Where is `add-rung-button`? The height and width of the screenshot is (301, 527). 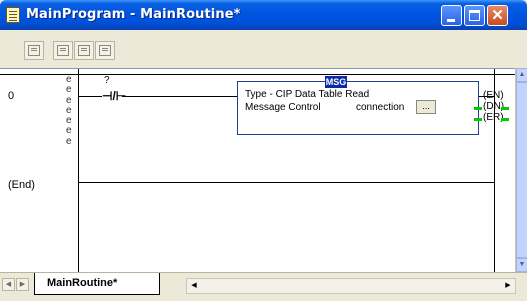 add-rung-button is located at coordinates (63, 50).